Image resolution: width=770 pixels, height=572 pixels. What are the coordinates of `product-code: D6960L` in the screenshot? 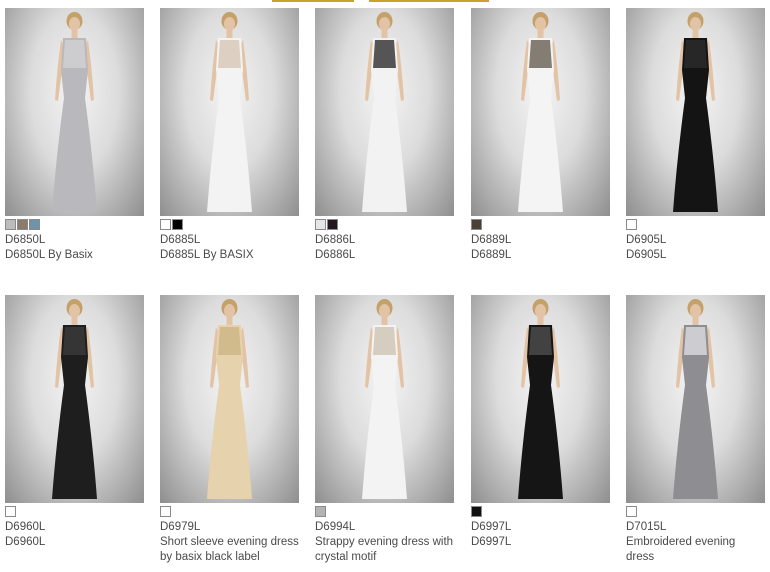 It's located at (75, 527).